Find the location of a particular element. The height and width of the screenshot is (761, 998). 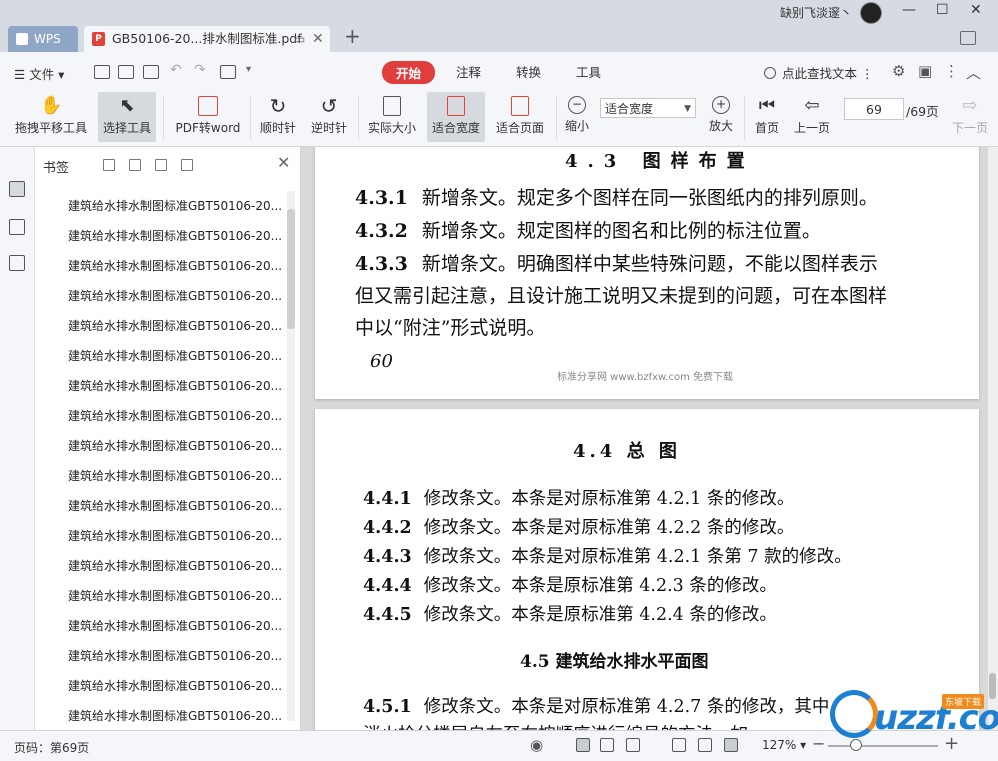

document-tab: P GB50106-20...排水制图标准.pdf ▭ ✕ is located at coordinates (207, 39).